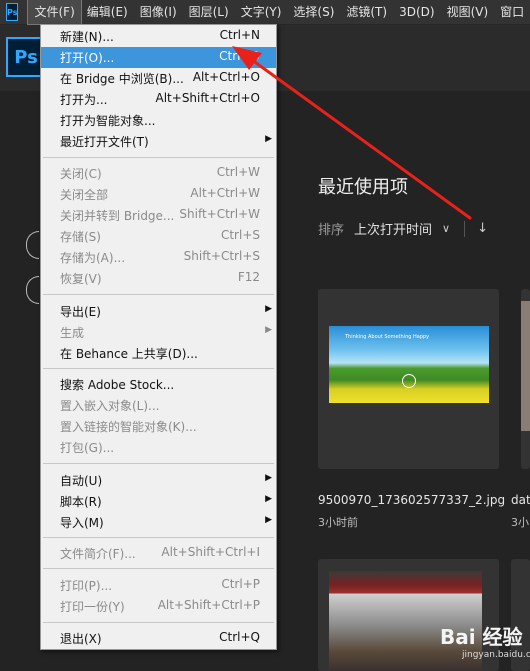 Image resolution: width=530 pixels, height=671 pixels. What do you see at coordinates (352, 133) in the screenshot?
I see `annotation-arrow-icon` at bounding box center [352, 133].